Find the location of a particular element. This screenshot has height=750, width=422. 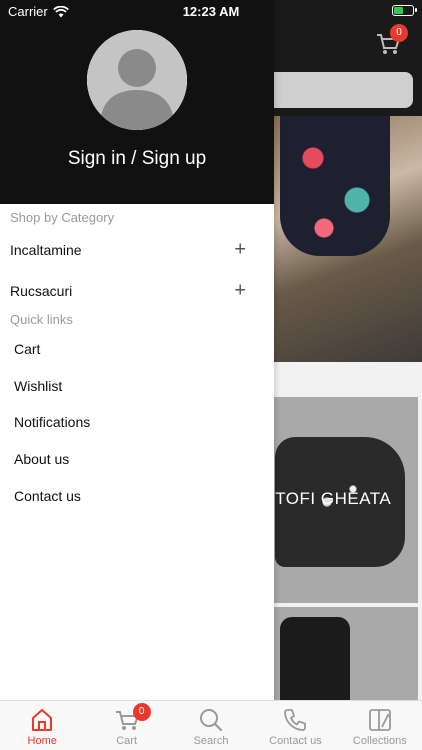

clock: 12:23 AM is located at coordinates (211, 11).